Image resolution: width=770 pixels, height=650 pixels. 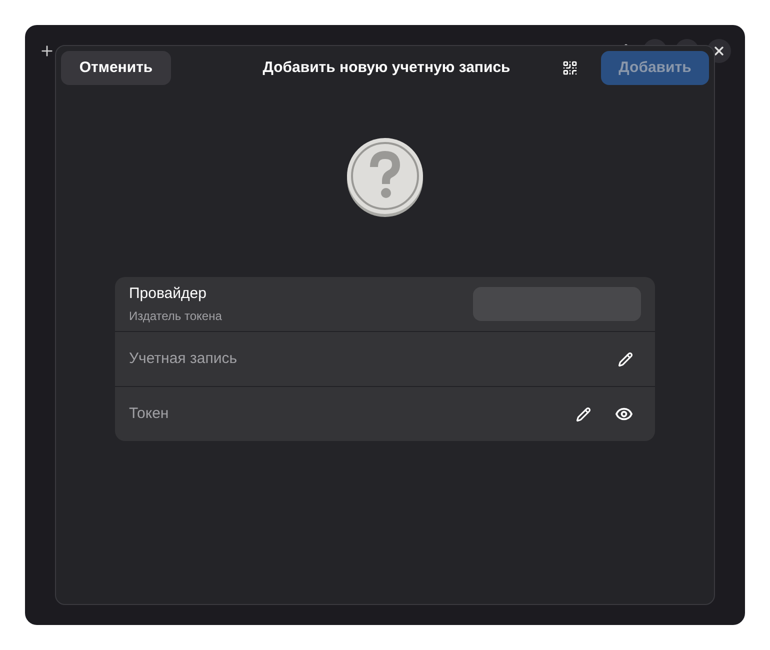 What do you see at coordinates (279, 414) in the screenshot?
I see `input-field: Токен` at bounding box center [279, 414].